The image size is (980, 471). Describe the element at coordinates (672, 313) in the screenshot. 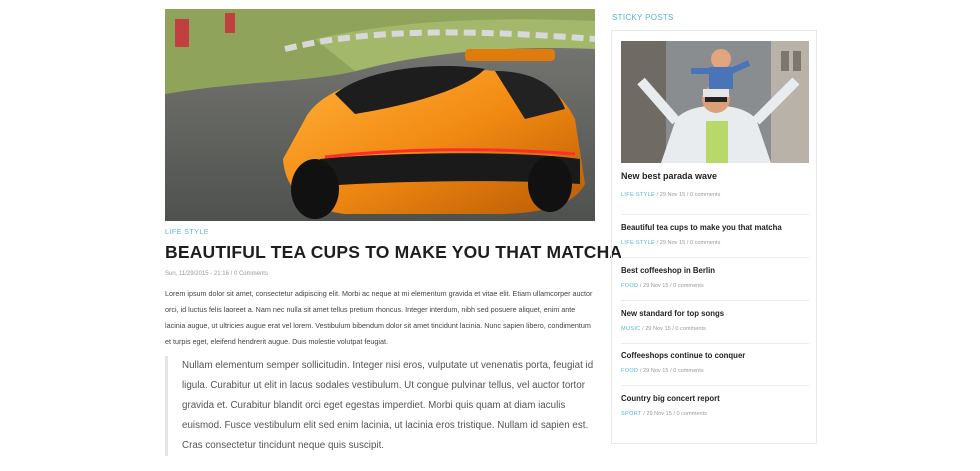

I see `sticky-post-title: New standard for top songs` at that location.